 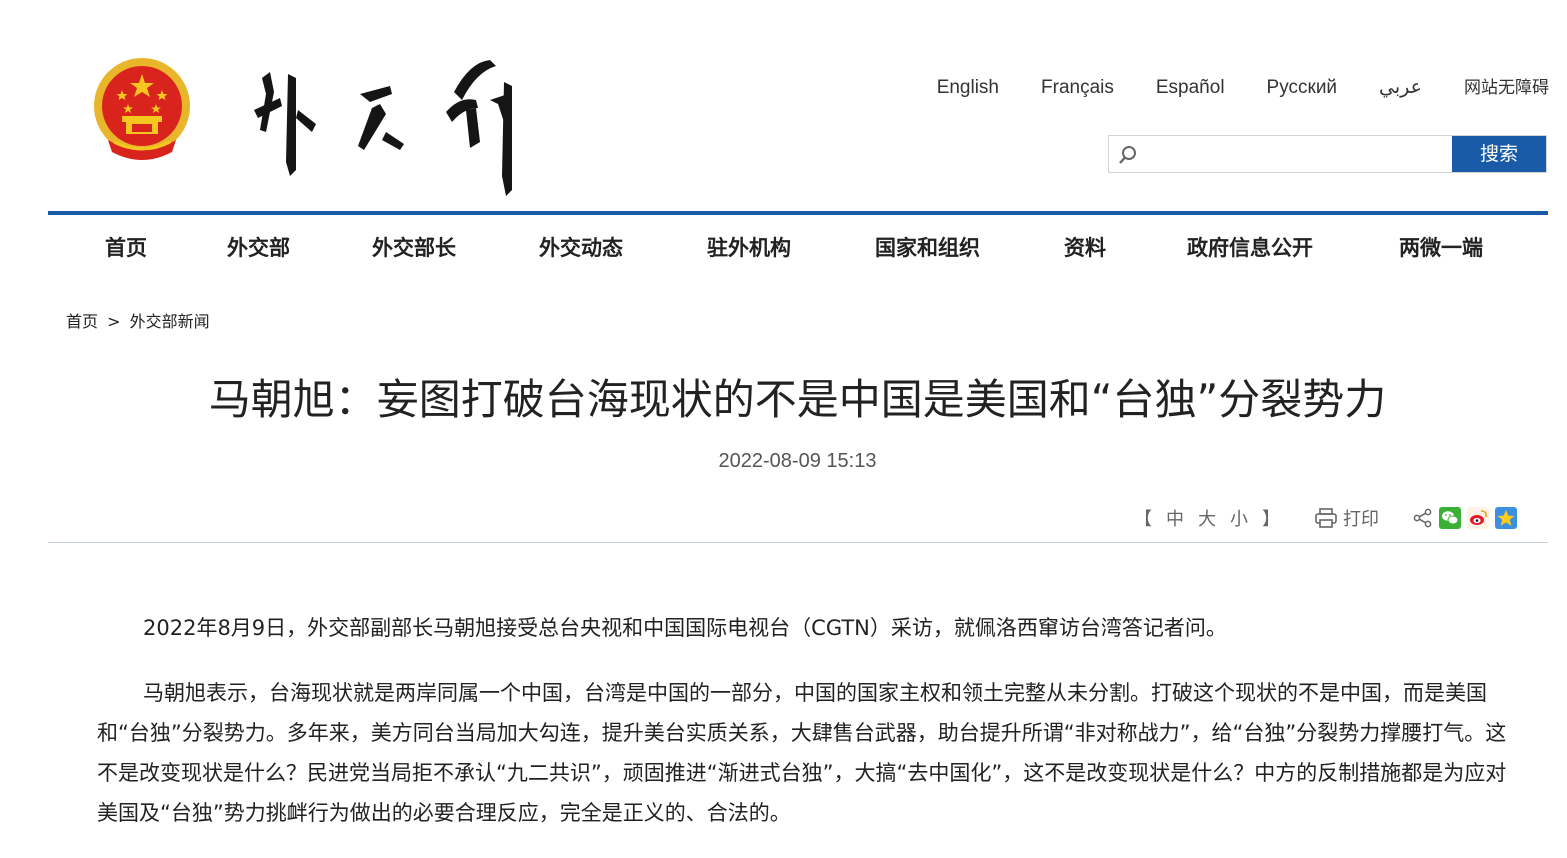 I want to click on printer-icon, so click(x=1326, y=518).